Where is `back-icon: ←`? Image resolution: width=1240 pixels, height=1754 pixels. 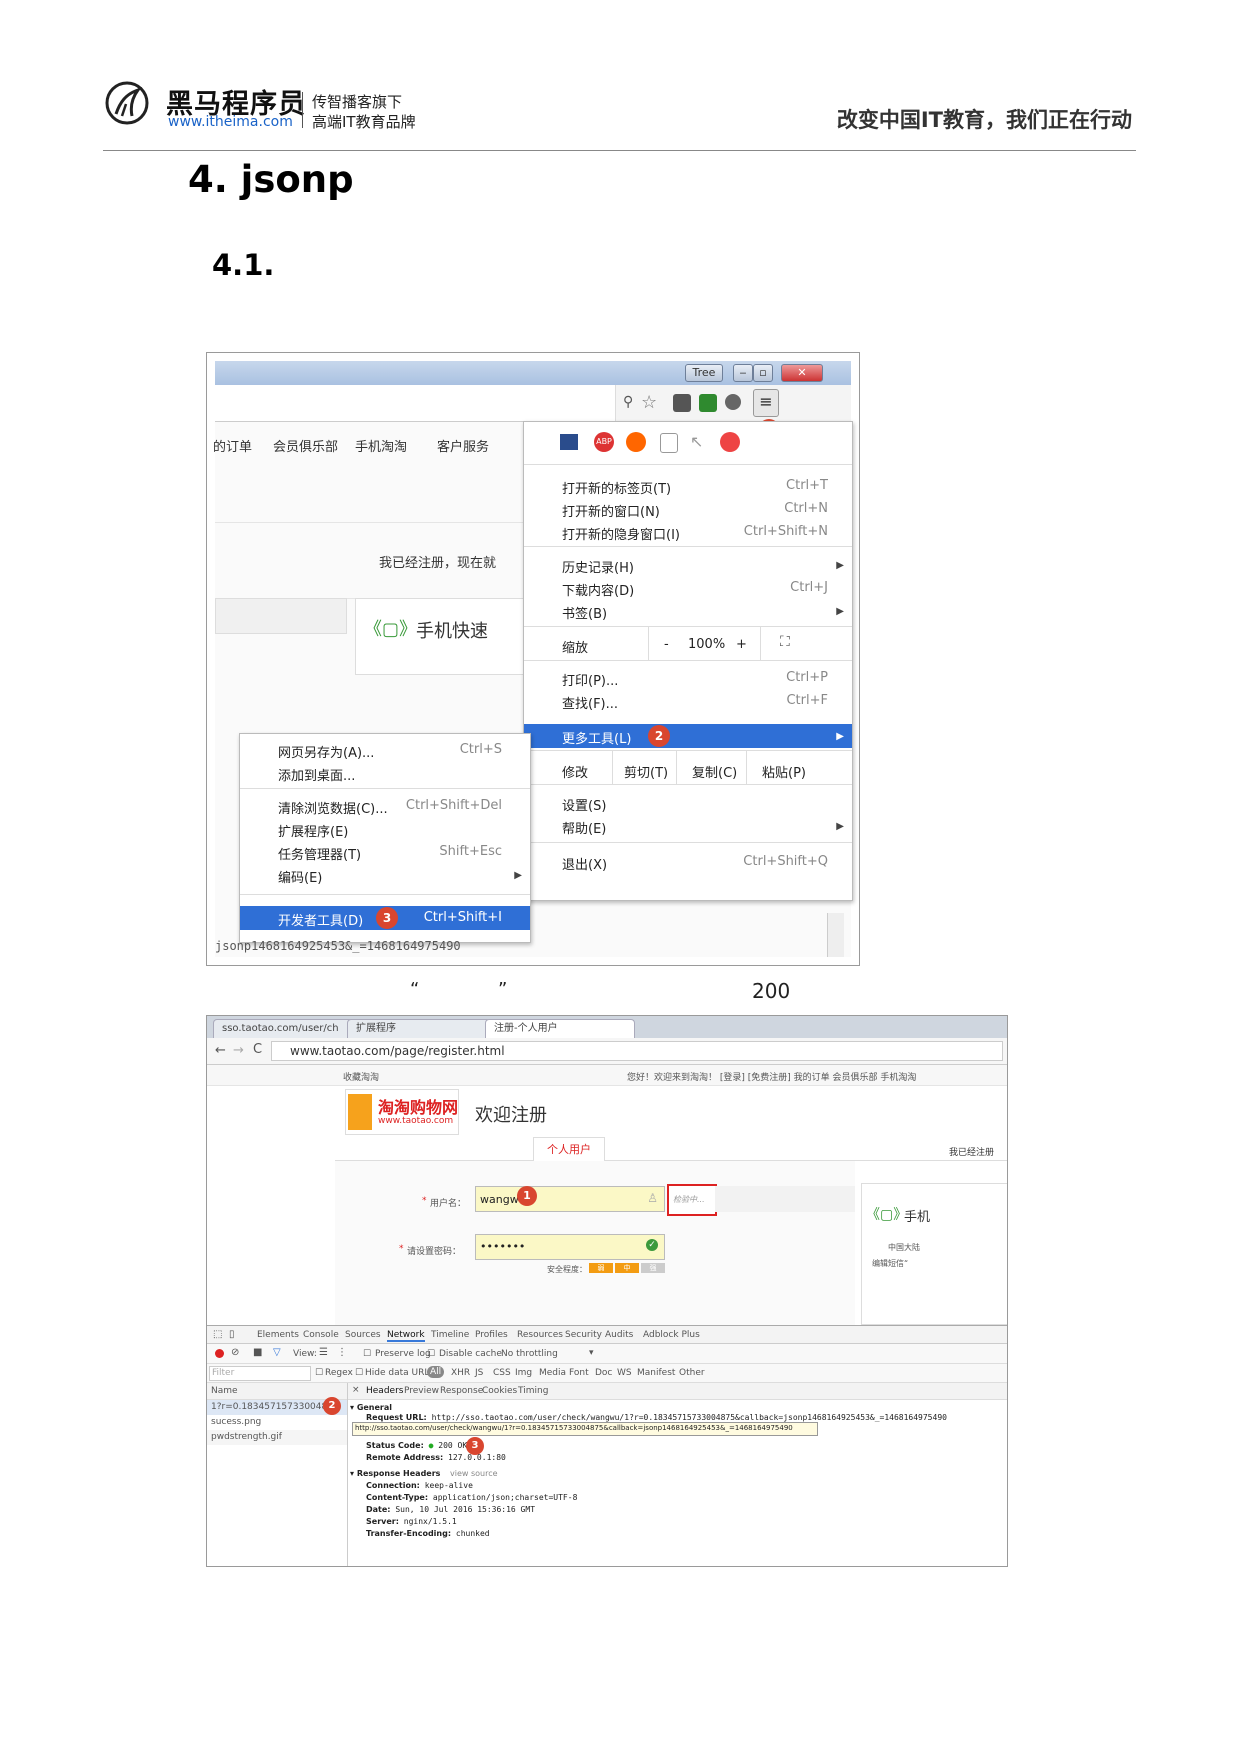 back-icon: ← is located at coordinates (220, 1050).